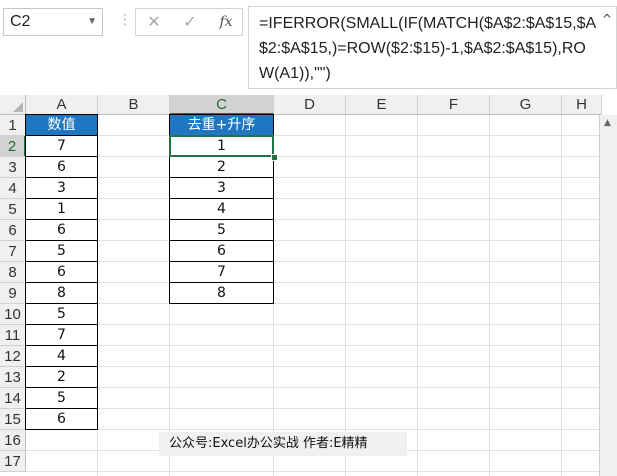  I want to click on column-header-a: A, so click(62, 105).